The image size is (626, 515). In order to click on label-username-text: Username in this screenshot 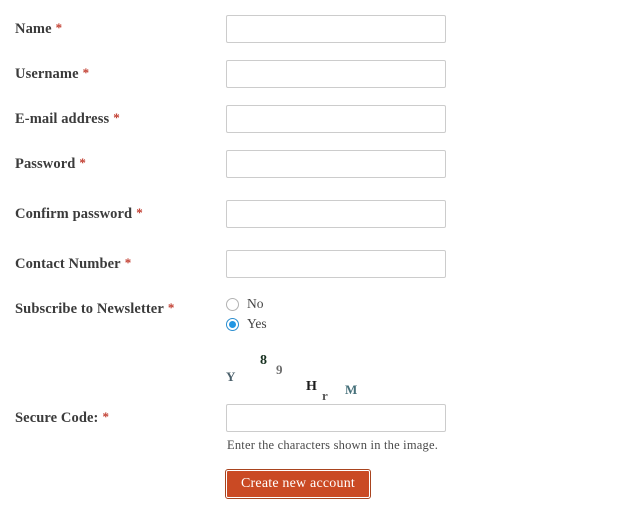, I will do `click(47, 74)`.